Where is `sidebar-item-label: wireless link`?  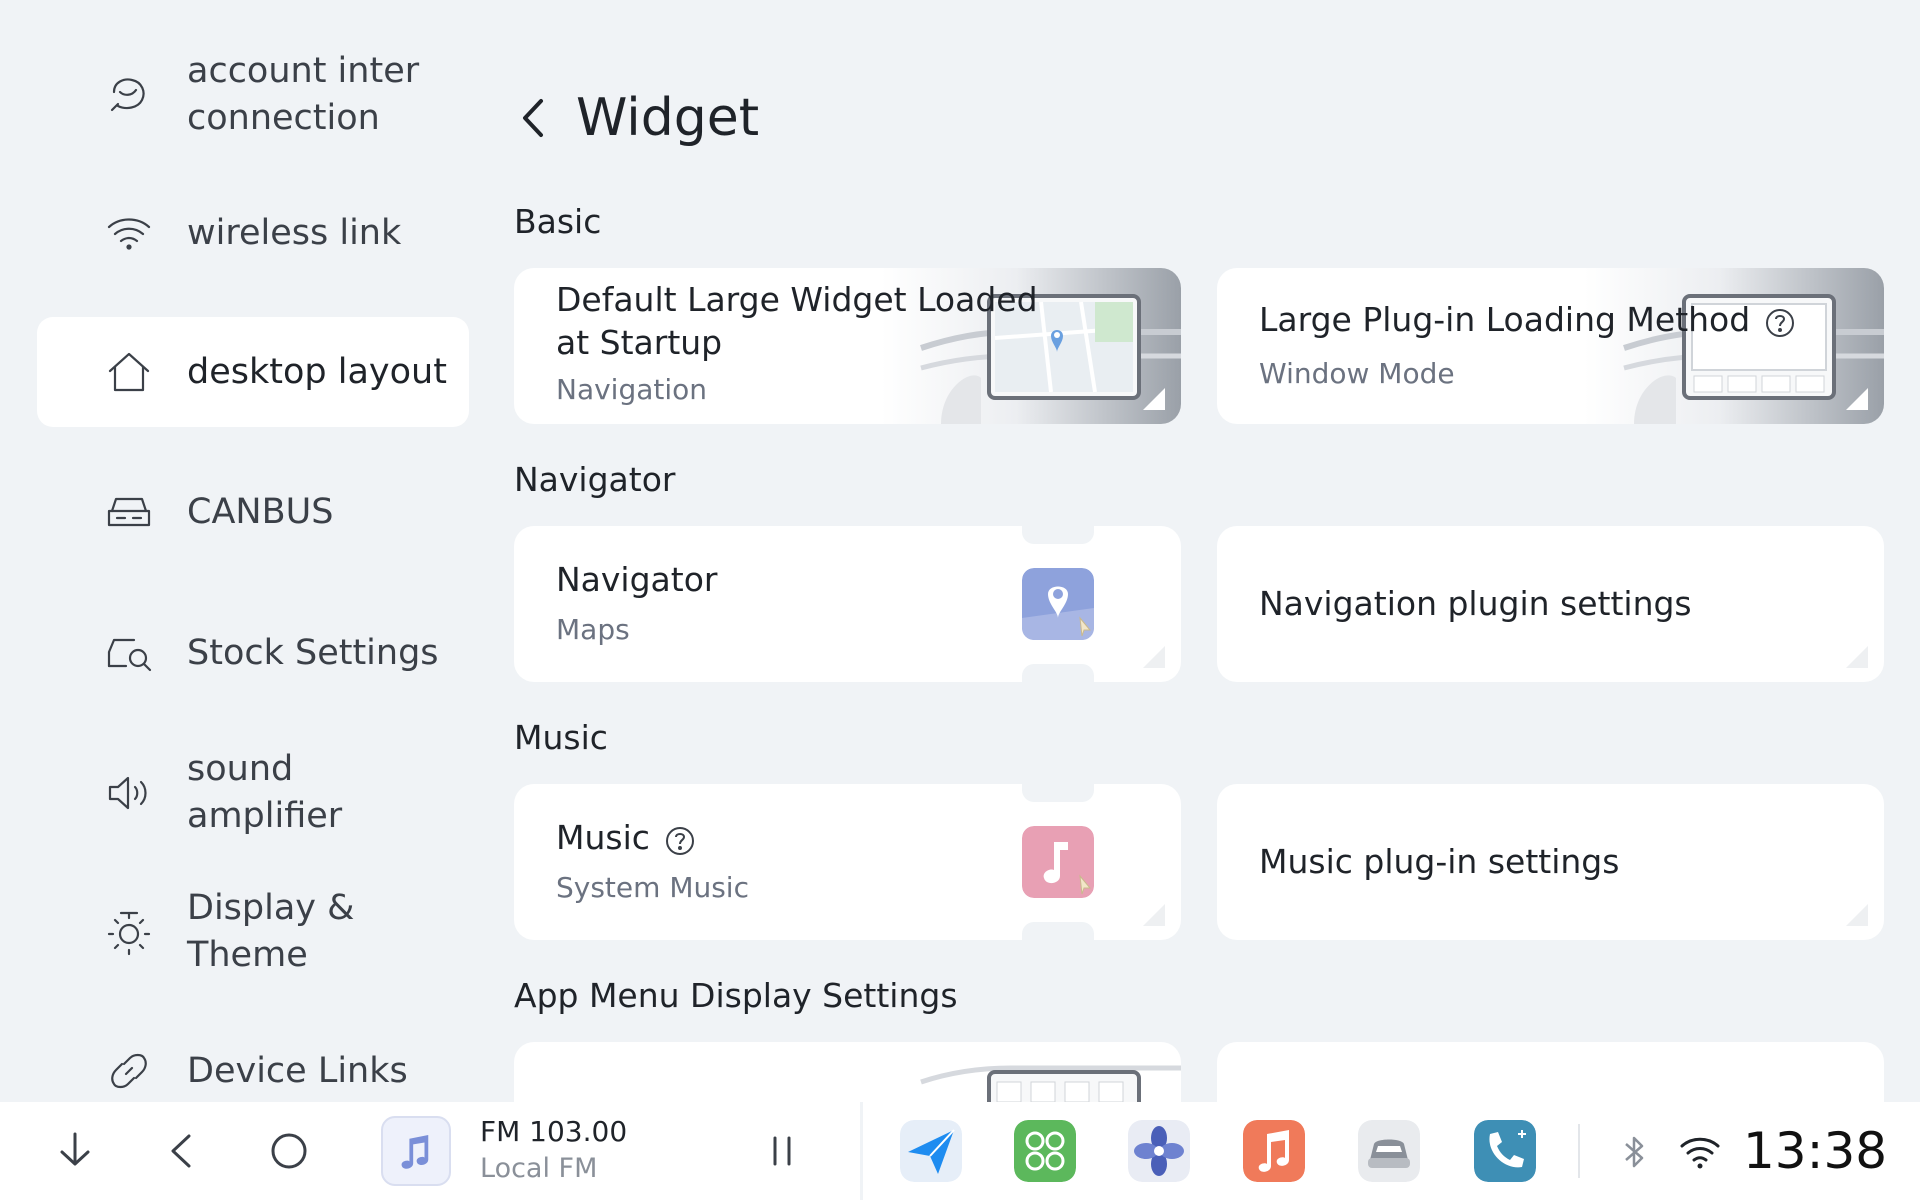 sidebar-item-label: wireless link is located at coordinates (294, 232).